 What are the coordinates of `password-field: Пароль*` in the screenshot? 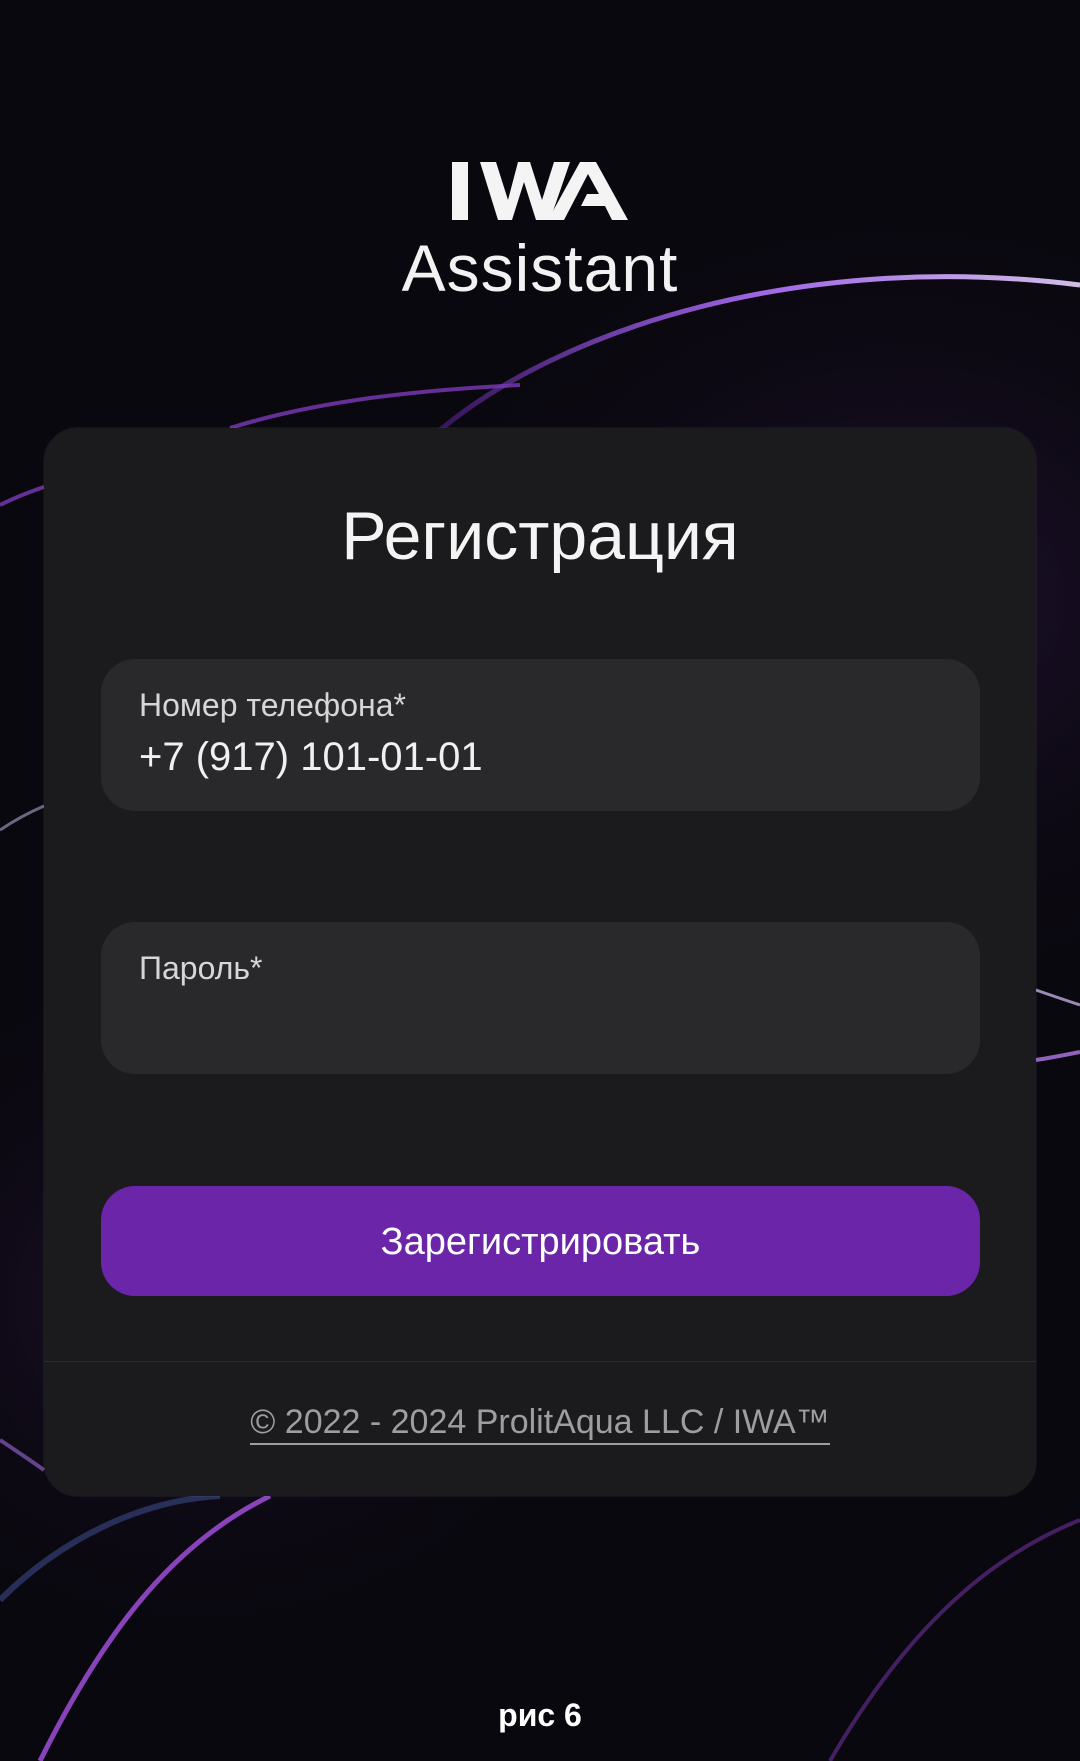 It's located at (540, 998).